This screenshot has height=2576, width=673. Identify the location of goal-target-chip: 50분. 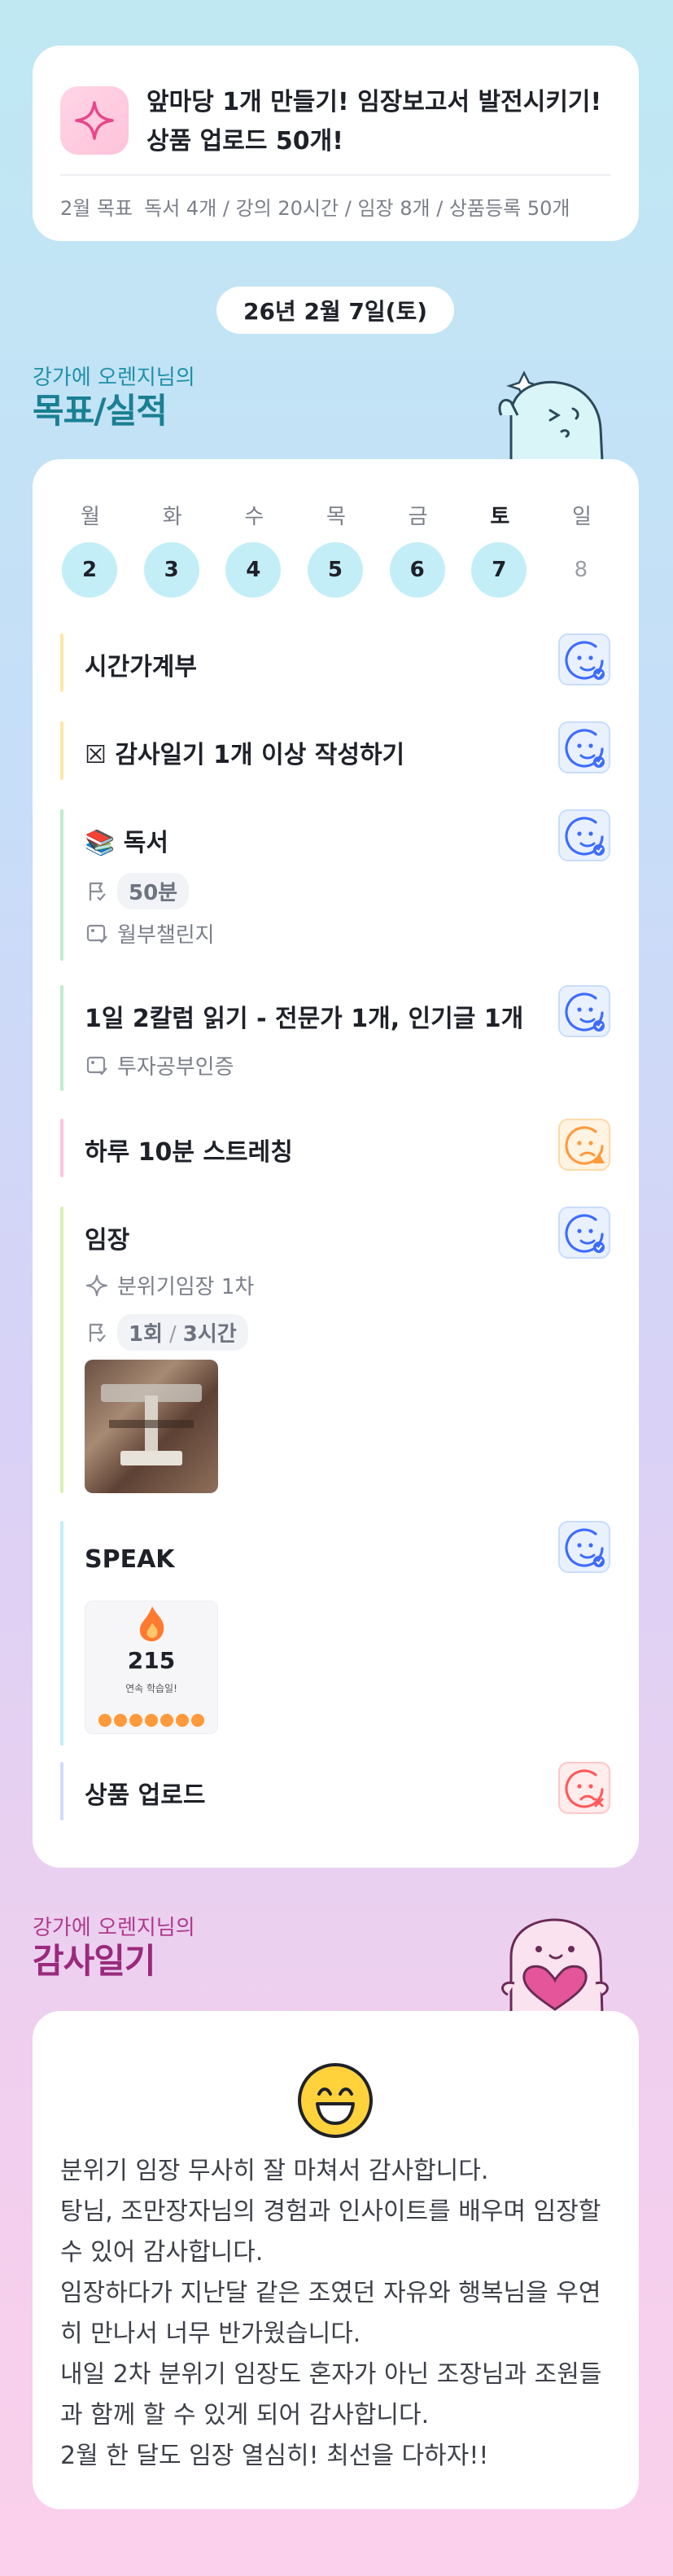
(153, 891).